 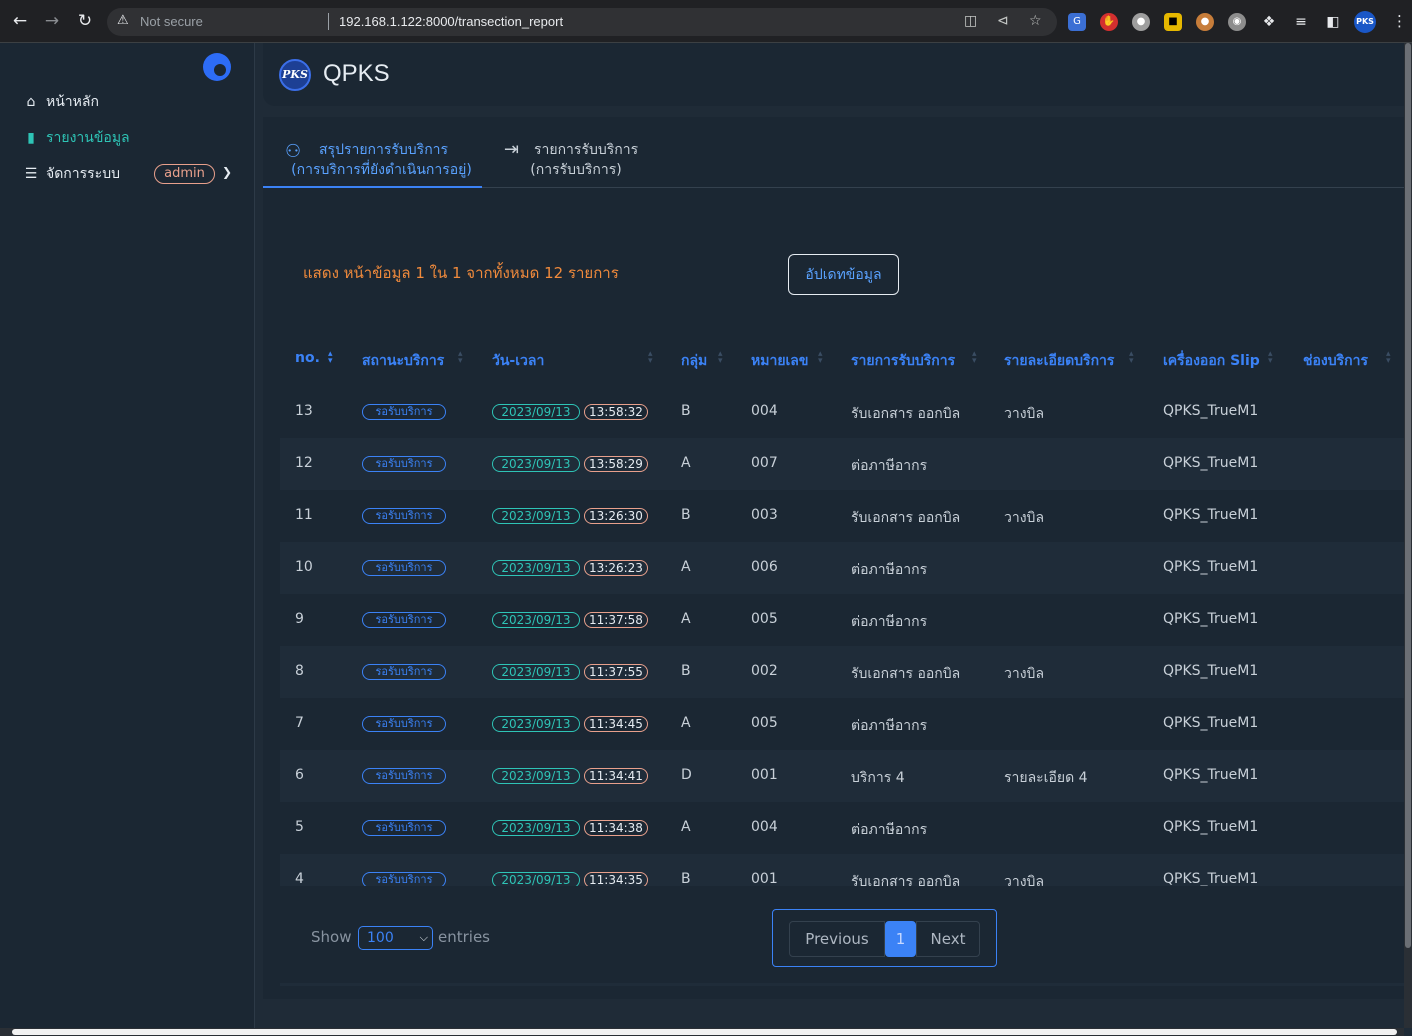 What do you see at coordinates (1173, 22) in the screenshot?
I see `folder-extension-icon: ■` at bounding box center [1173, 22].